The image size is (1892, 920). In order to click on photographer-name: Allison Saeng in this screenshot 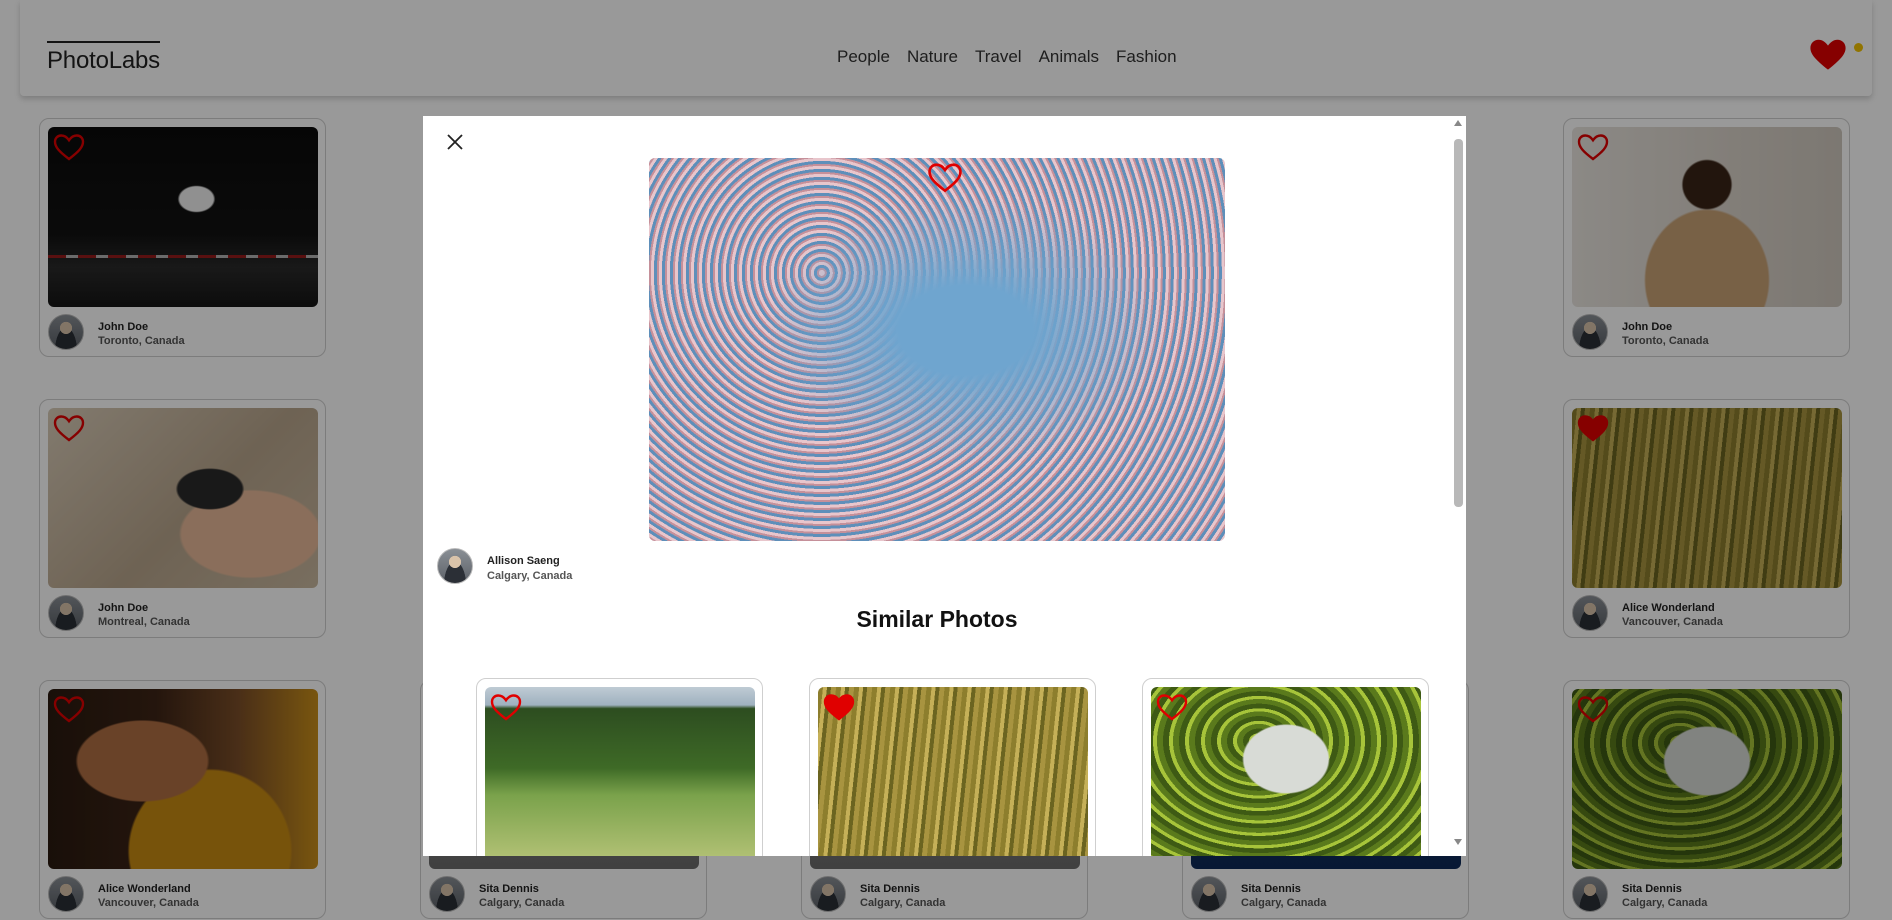, I will do `click(523, 561)`.